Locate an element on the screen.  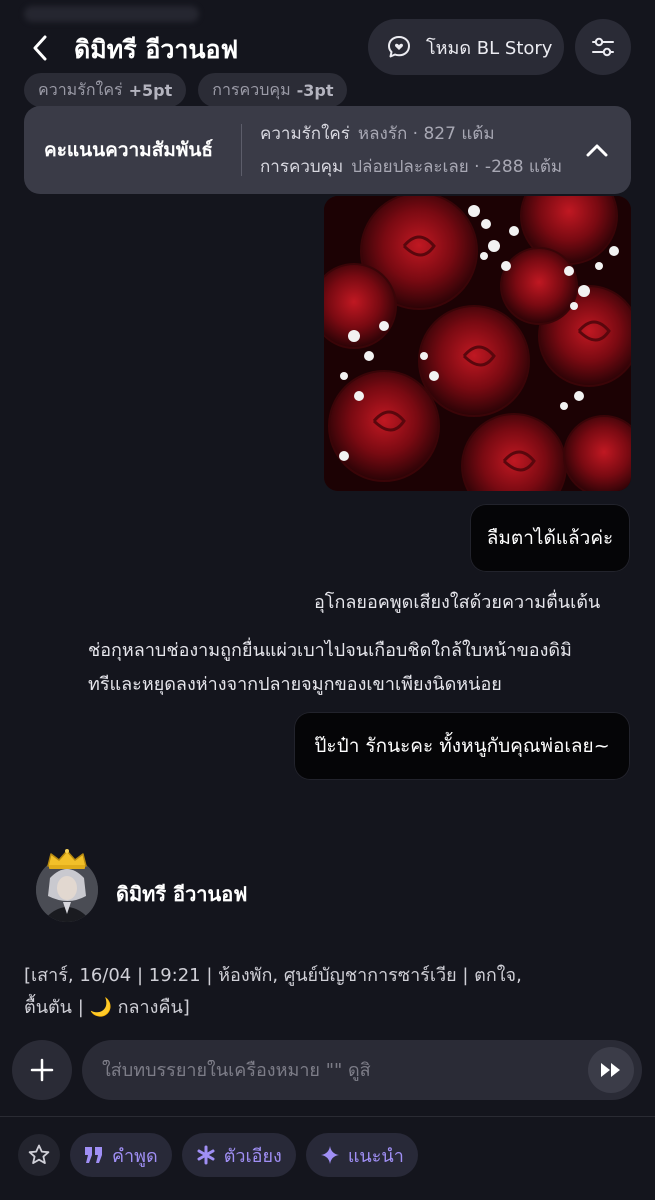
asterisk-icon is located at coordinates (206, 1155).